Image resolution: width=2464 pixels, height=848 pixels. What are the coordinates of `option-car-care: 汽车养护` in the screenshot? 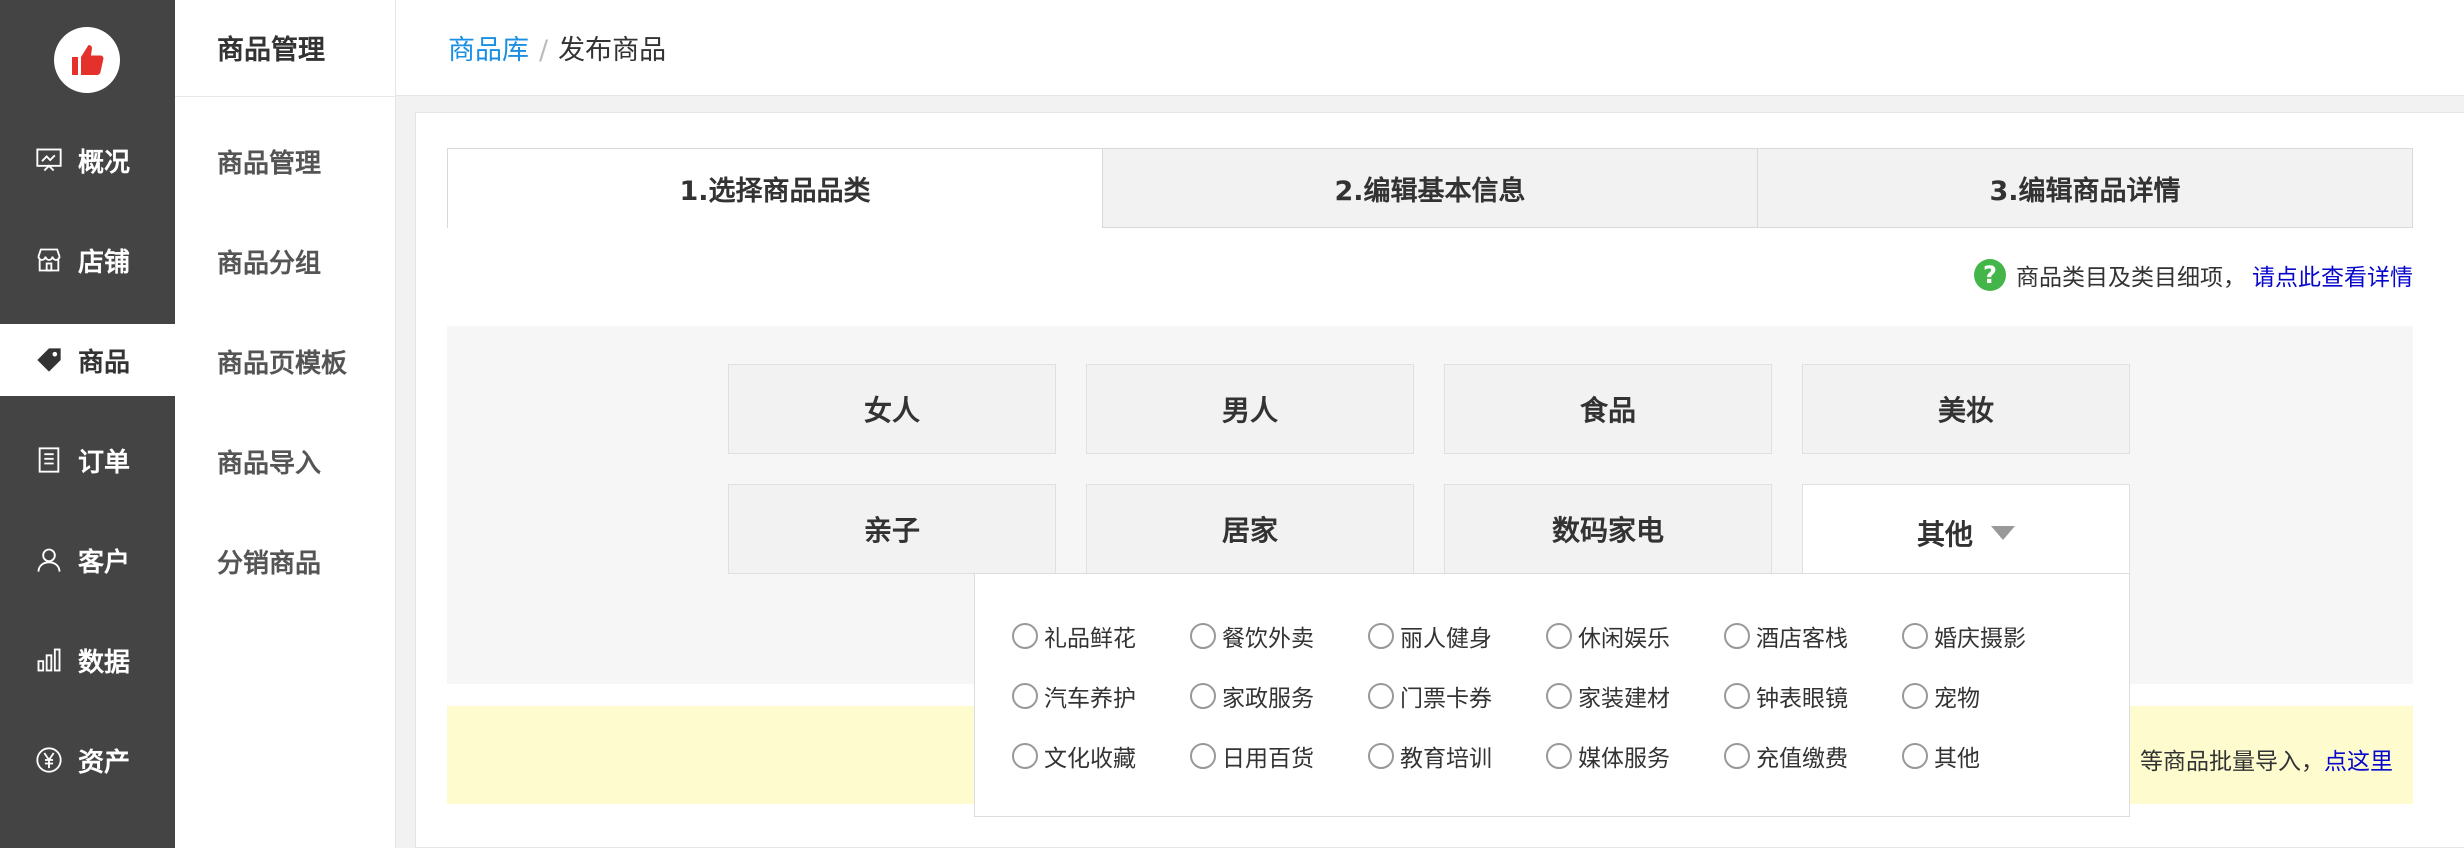 It's located at (1074, 696).